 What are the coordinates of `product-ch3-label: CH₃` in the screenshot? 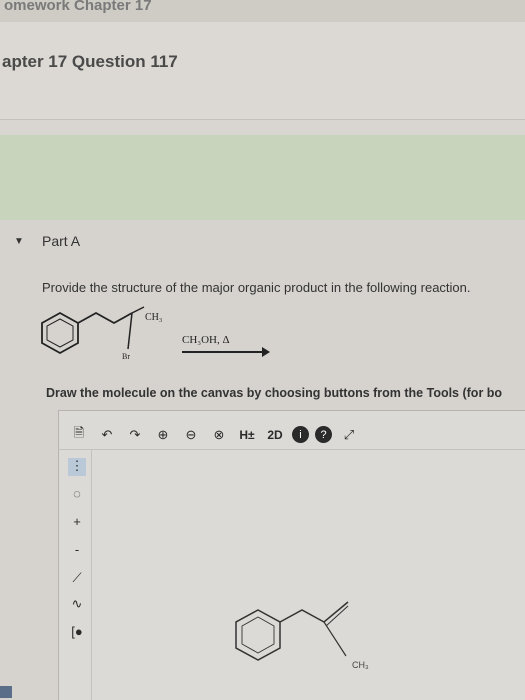 It's located at (360, 665).